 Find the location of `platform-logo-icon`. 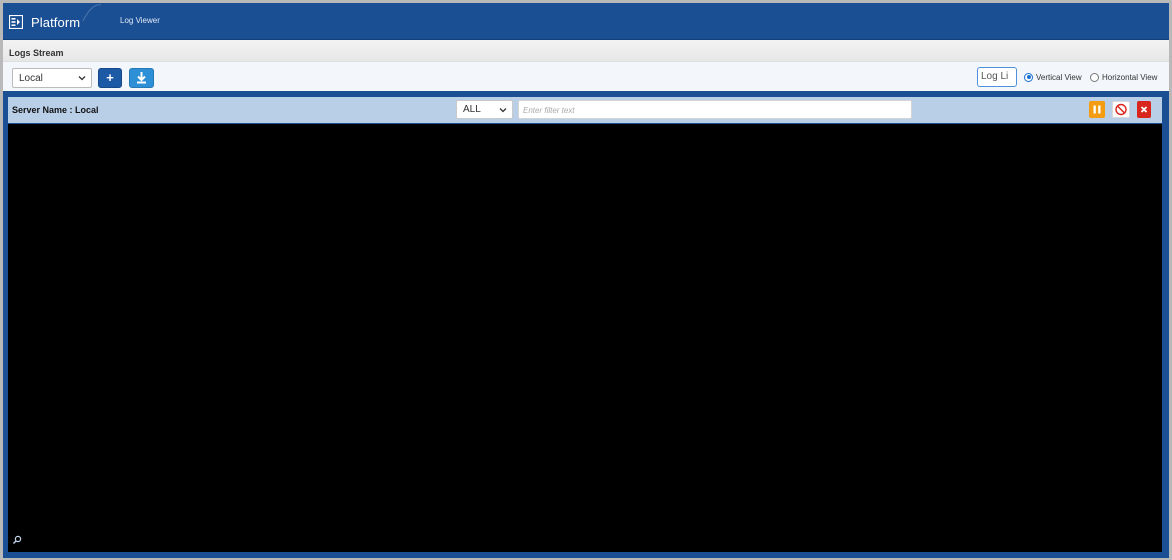

platform-logo-icon is located at coordinates (16, 22).